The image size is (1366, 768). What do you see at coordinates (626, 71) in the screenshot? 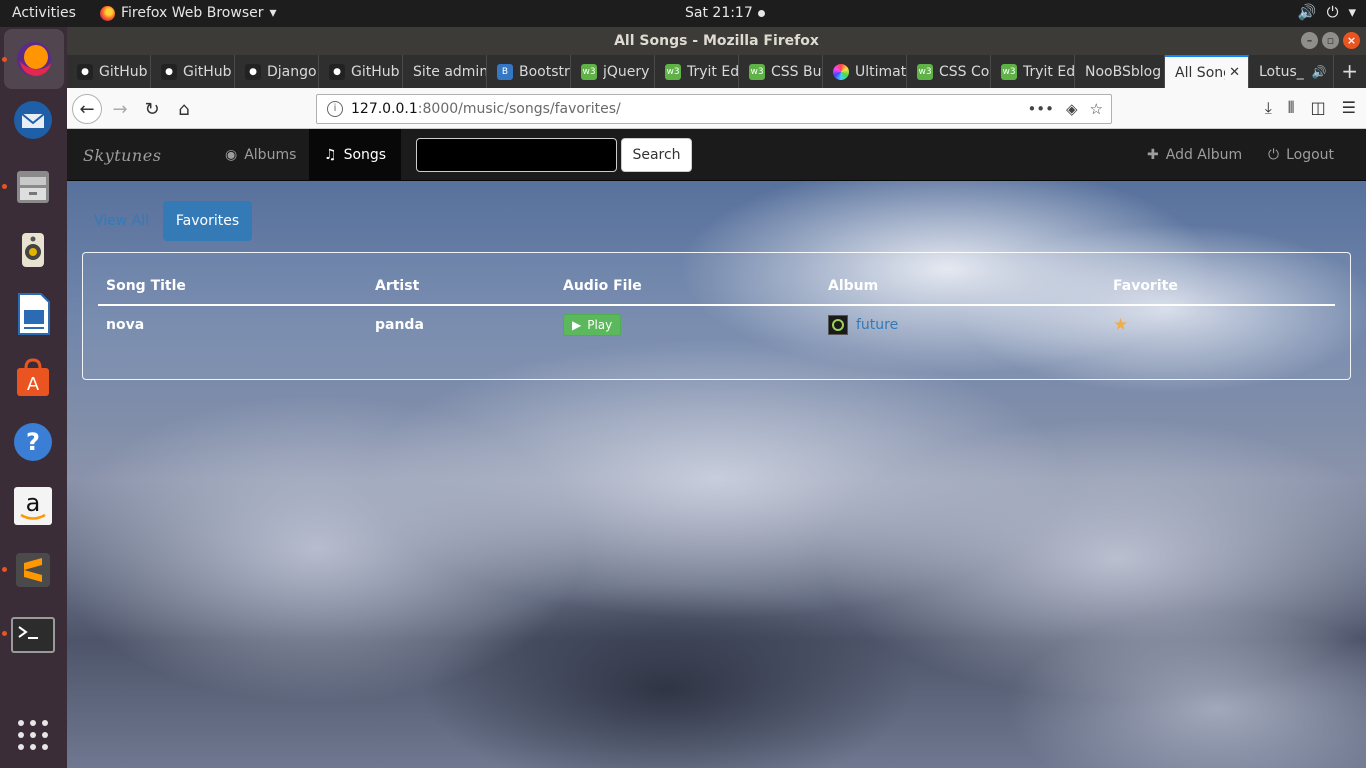
I see `tab-label: jQuery` at bounding box center [626, 71].